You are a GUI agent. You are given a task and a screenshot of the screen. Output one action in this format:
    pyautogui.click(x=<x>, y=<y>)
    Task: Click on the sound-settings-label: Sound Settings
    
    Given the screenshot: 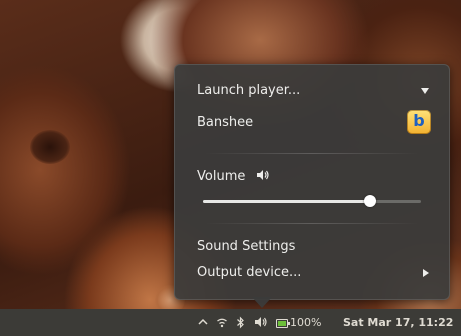 What is the action you would take?
    pyautogui.click(x=246, y=246)
    